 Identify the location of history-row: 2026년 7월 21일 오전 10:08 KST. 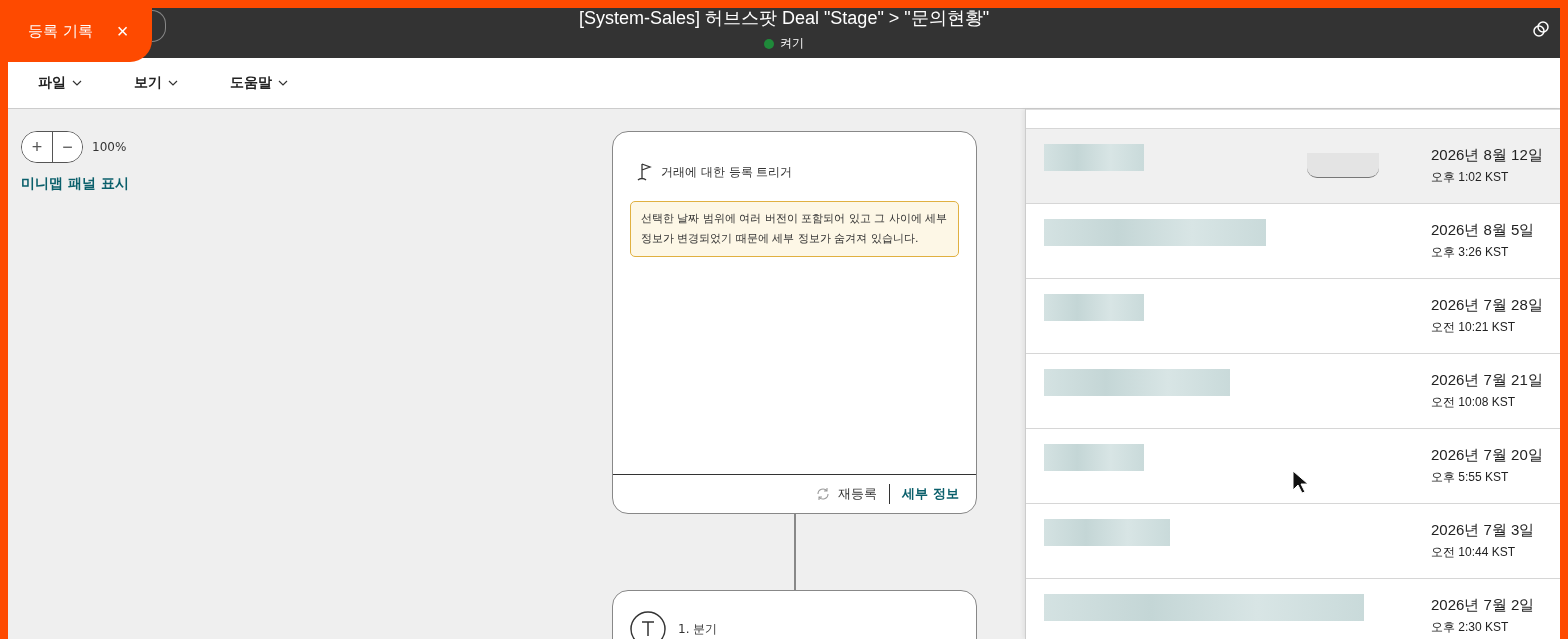
(1293, 390).